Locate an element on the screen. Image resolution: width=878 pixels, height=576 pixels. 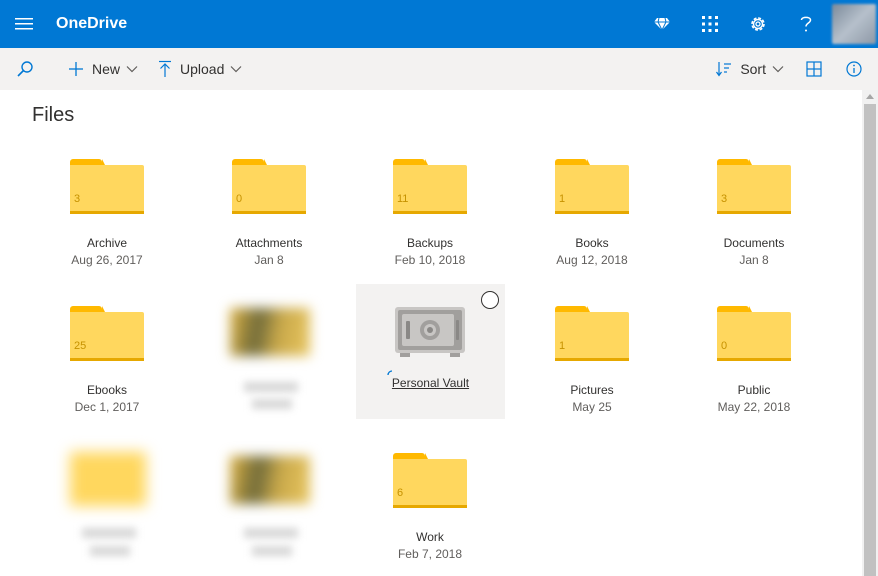
sort-label: Sort is located at coordinates (753, 69).